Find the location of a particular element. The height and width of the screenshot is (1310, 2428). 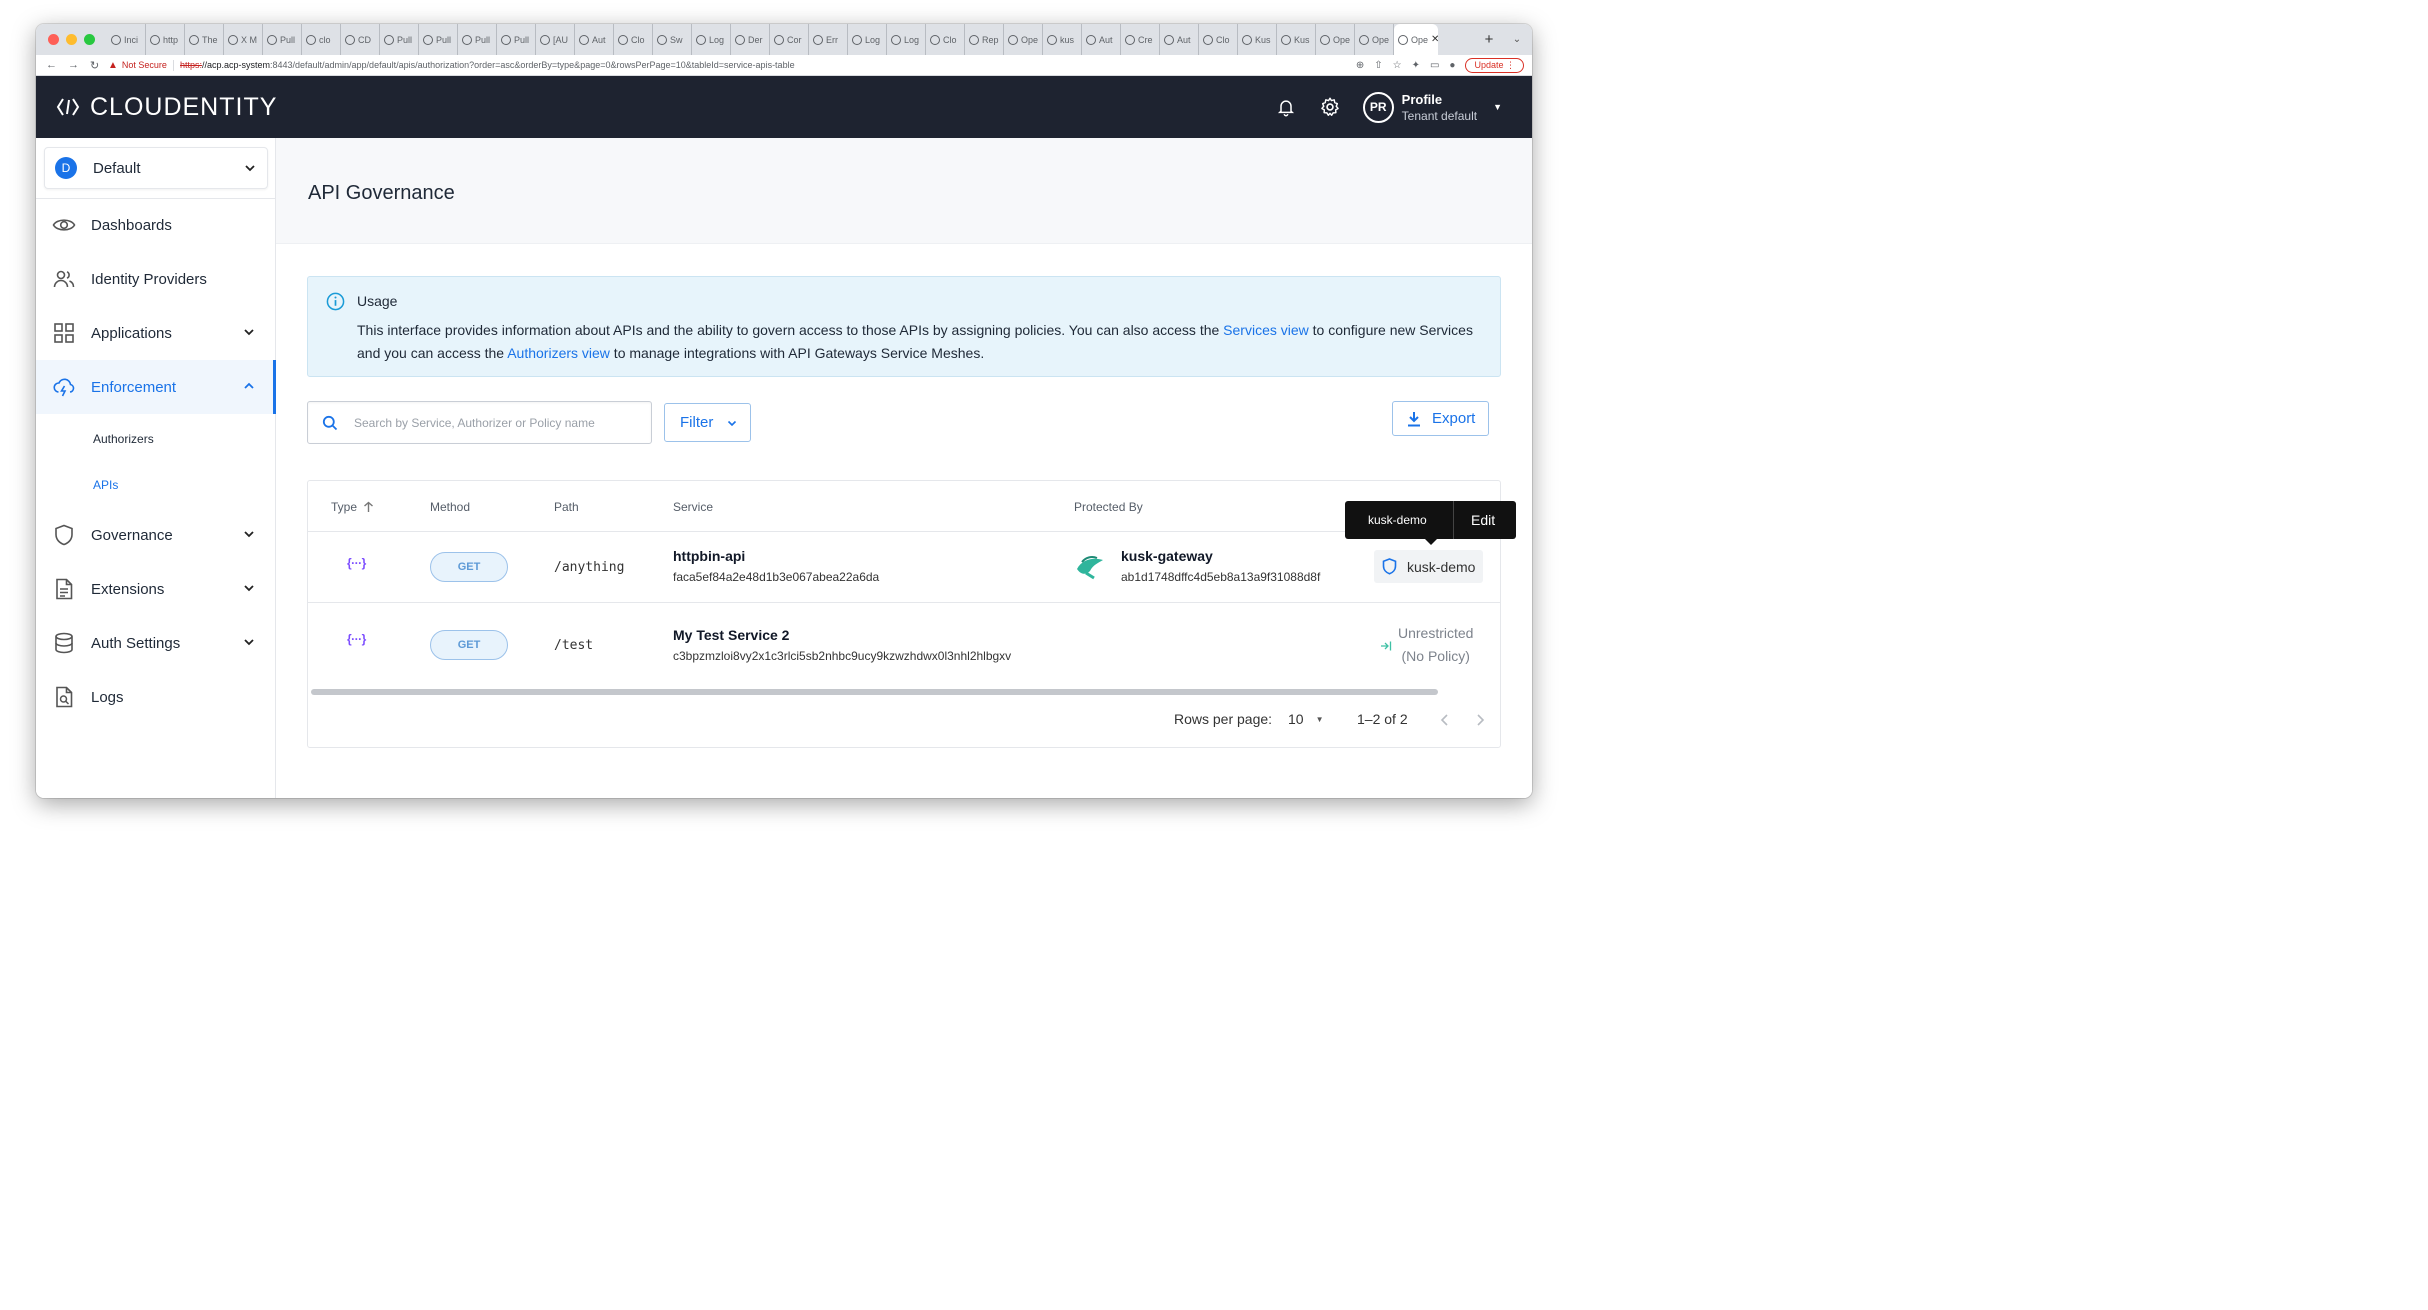

next-page-icon is located at coordinates (1480, 720).